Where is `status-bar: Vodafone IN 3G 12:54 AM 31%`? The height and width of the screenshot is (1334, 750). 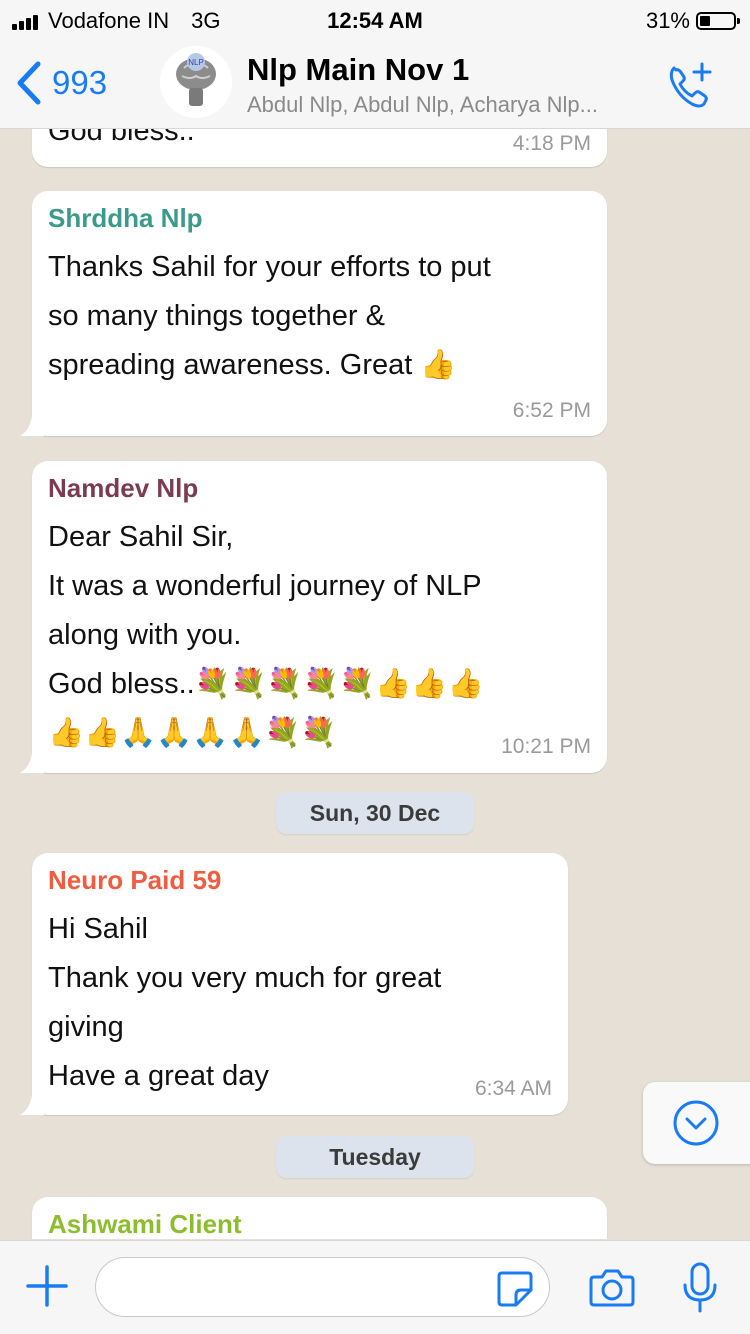
status-bar: Vodafone IN 3G 12:54 AM 31% is located at coordinates (375, 20).